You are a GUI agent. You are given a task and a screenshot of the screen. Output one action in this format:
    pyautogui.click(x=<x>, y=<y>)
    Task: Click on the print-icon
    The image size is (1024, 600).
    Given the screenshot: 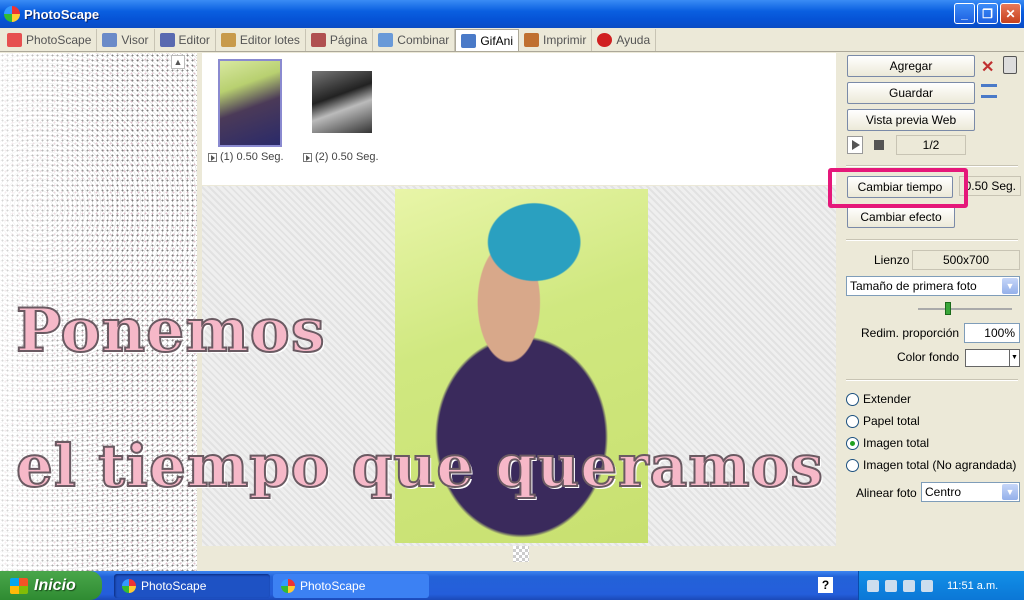 What is the action you would take?
    pyautogui.click(x=531, y=40)
    